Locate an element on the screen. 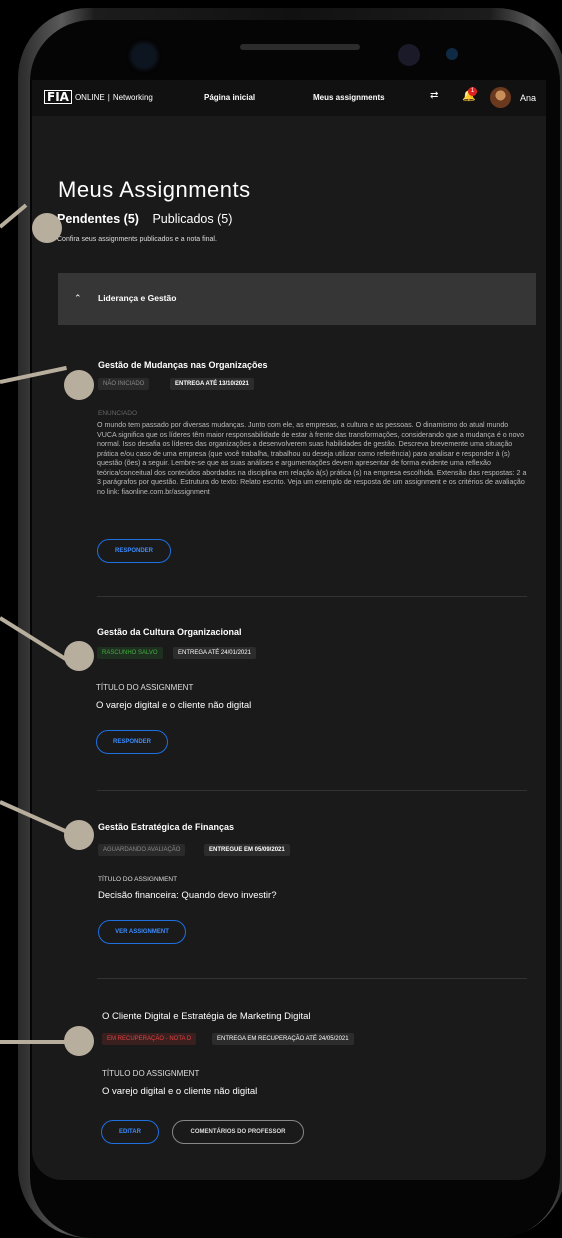 Image resolution: width=562 pixels, height=1238 pixels. tabs: Pendentes (5) Publicados (5) is located at coordinates (144, 219).